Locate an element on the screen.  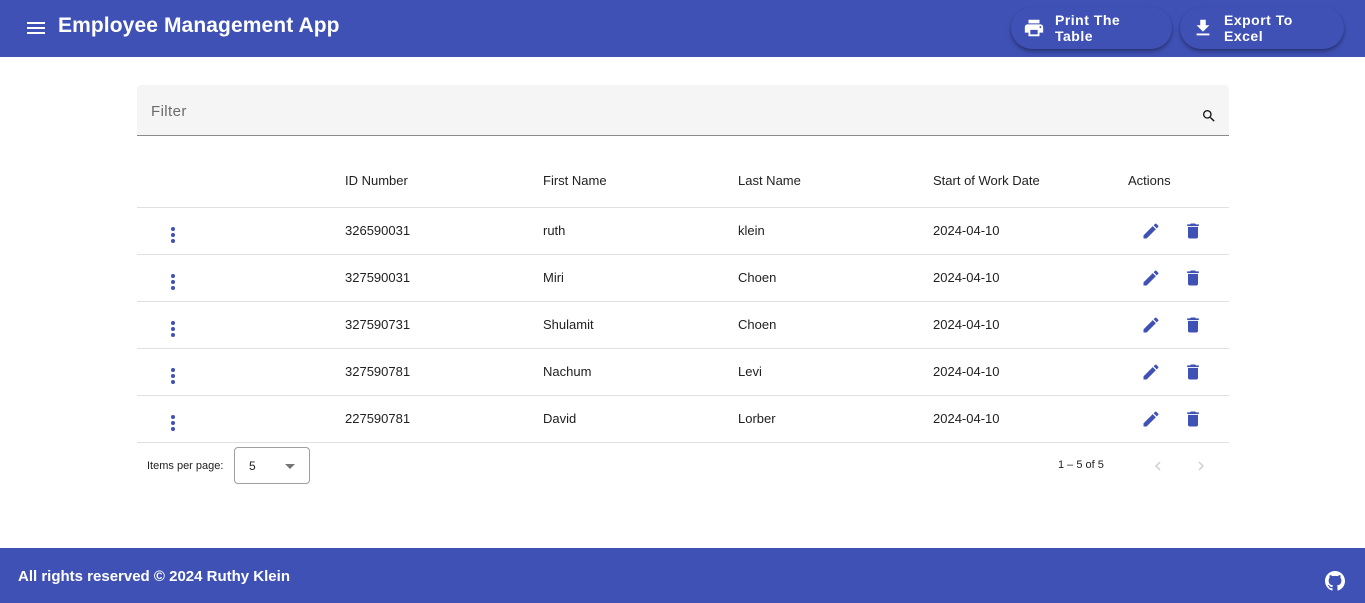
filter-field is located at coordinates (683, 110).